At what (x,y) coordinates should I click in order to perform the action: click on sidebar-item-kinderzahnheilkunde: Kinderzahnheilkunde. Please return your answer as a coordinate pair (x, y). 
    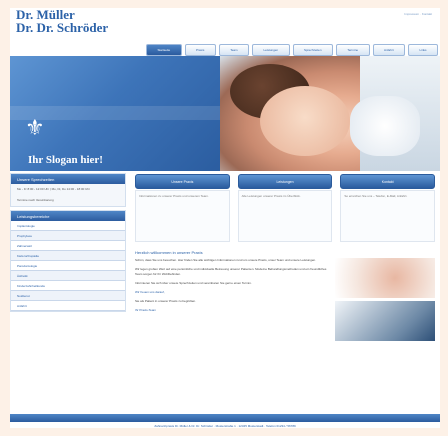
    Looking at the image, I should click on (68, 286).